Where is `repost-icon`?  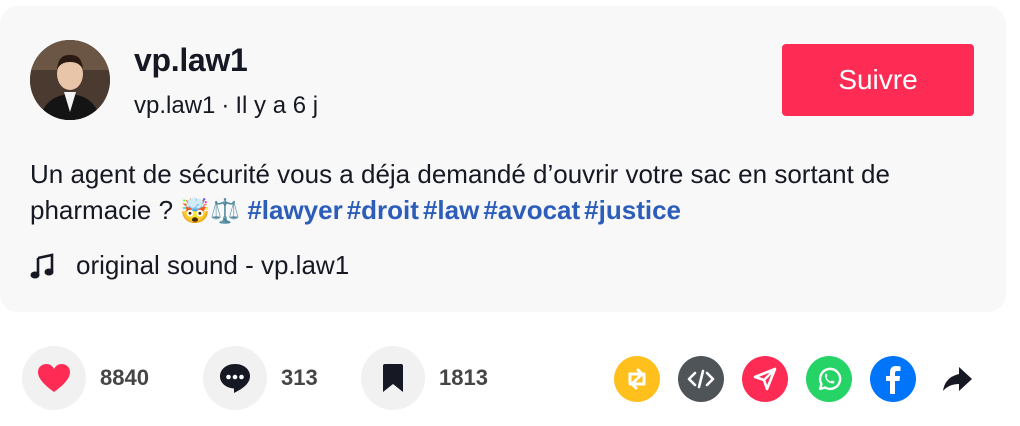
repost-icon is located at coordinates (637, 379).